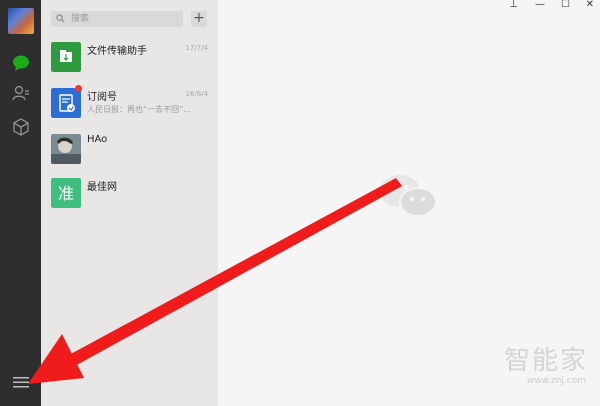 This screenshot has width=600, height=406. I want to click on chat-name: HAo, so click(97, 139).